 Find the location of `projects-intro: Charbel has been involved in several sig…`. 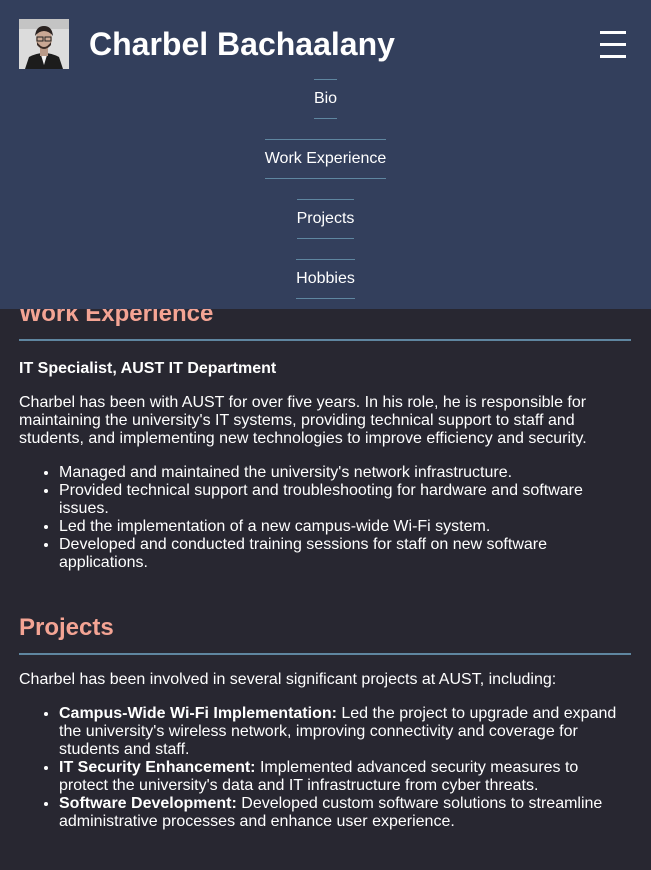

projects-intro: Charbel has been involved in several sig… is located at coordinates (288, 679).